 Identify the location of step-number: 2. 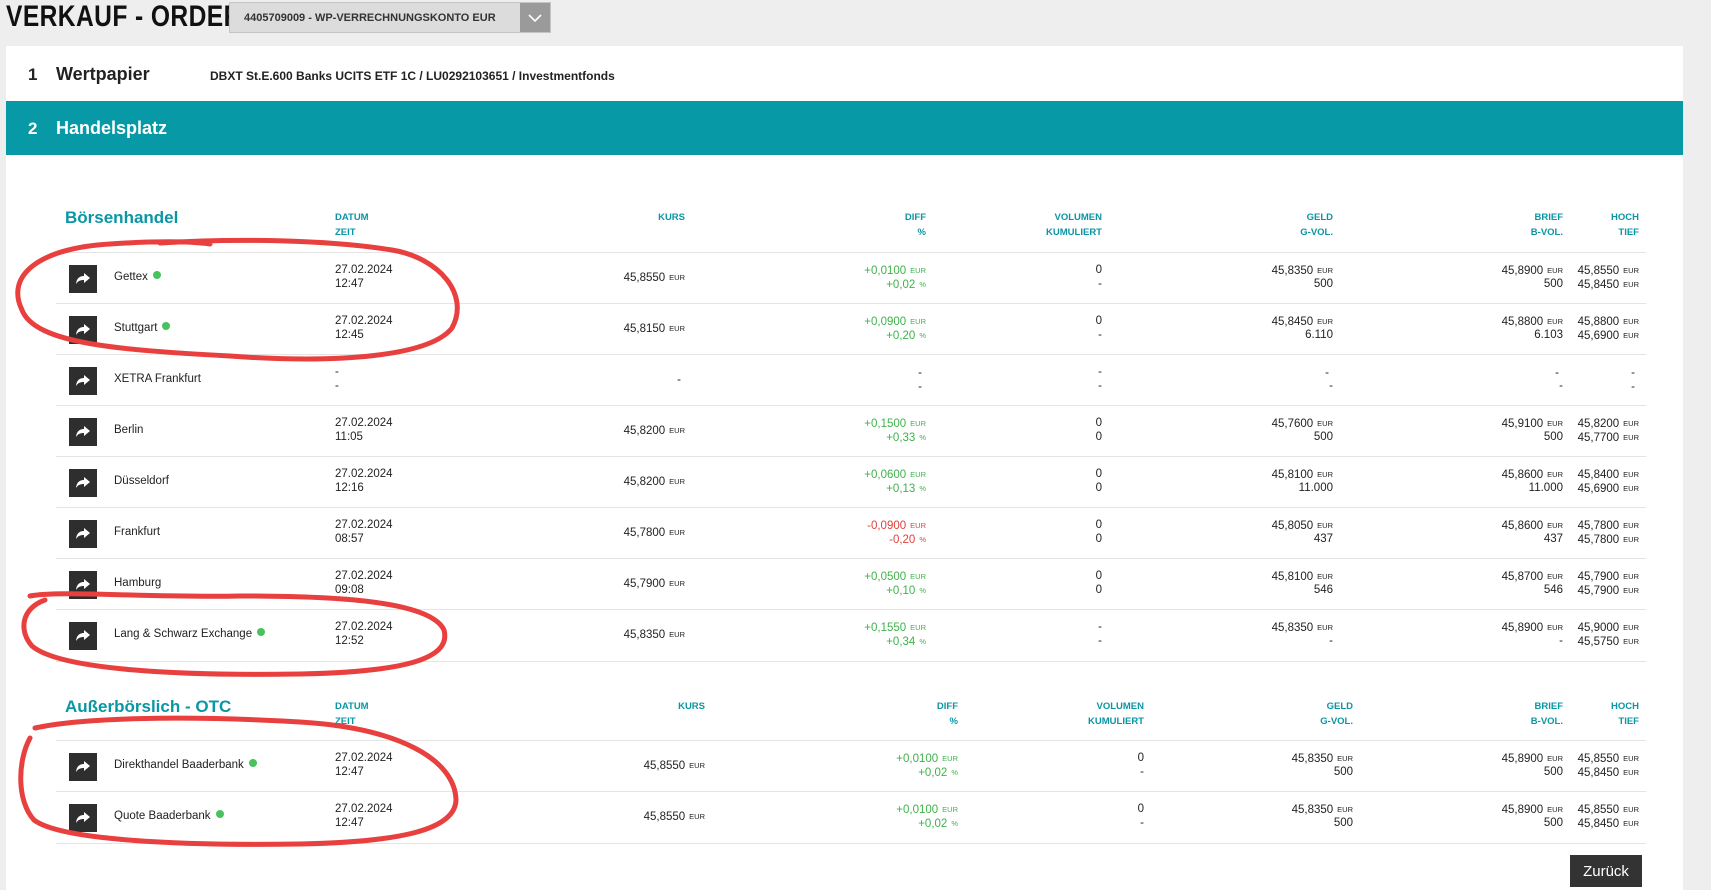
(33, 128).